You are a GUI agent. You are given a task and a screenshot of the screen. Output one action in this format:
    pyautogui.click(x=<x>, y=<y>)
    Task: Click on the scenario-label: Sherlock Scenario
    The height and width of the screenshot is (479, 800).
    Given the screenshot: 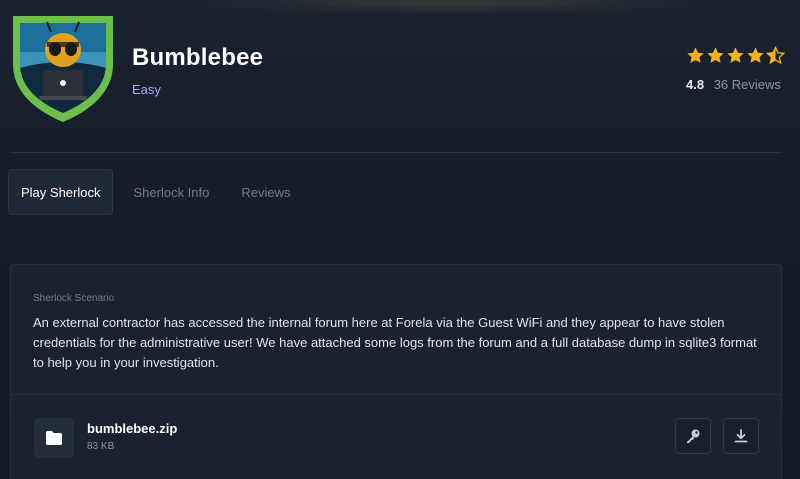 What is the action you would take?
    pyautogui.click(x=74, y=298)
    